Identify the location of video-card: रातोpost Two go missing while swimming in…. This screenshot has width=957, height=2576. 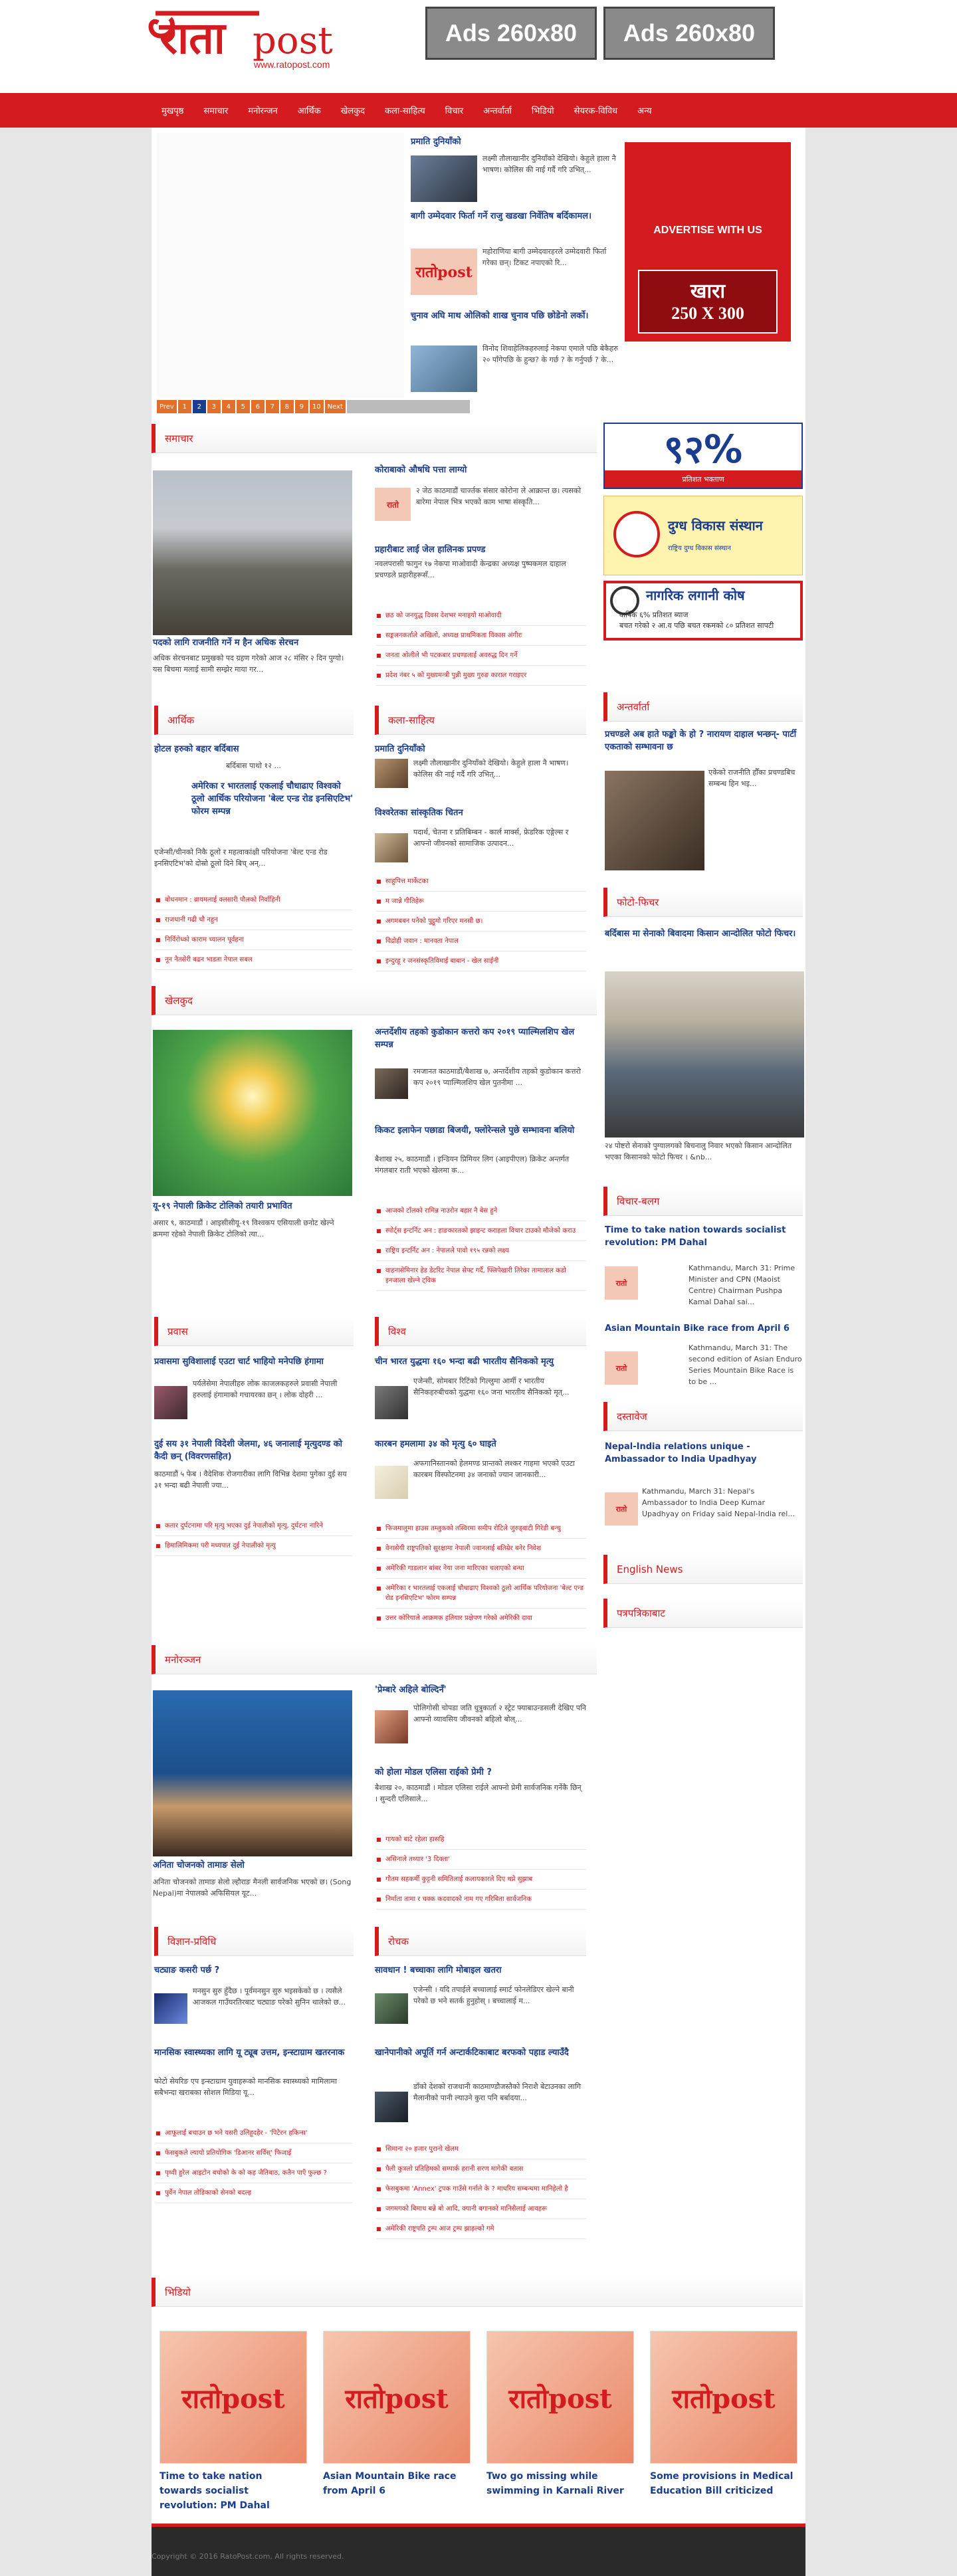
(560, 2415).